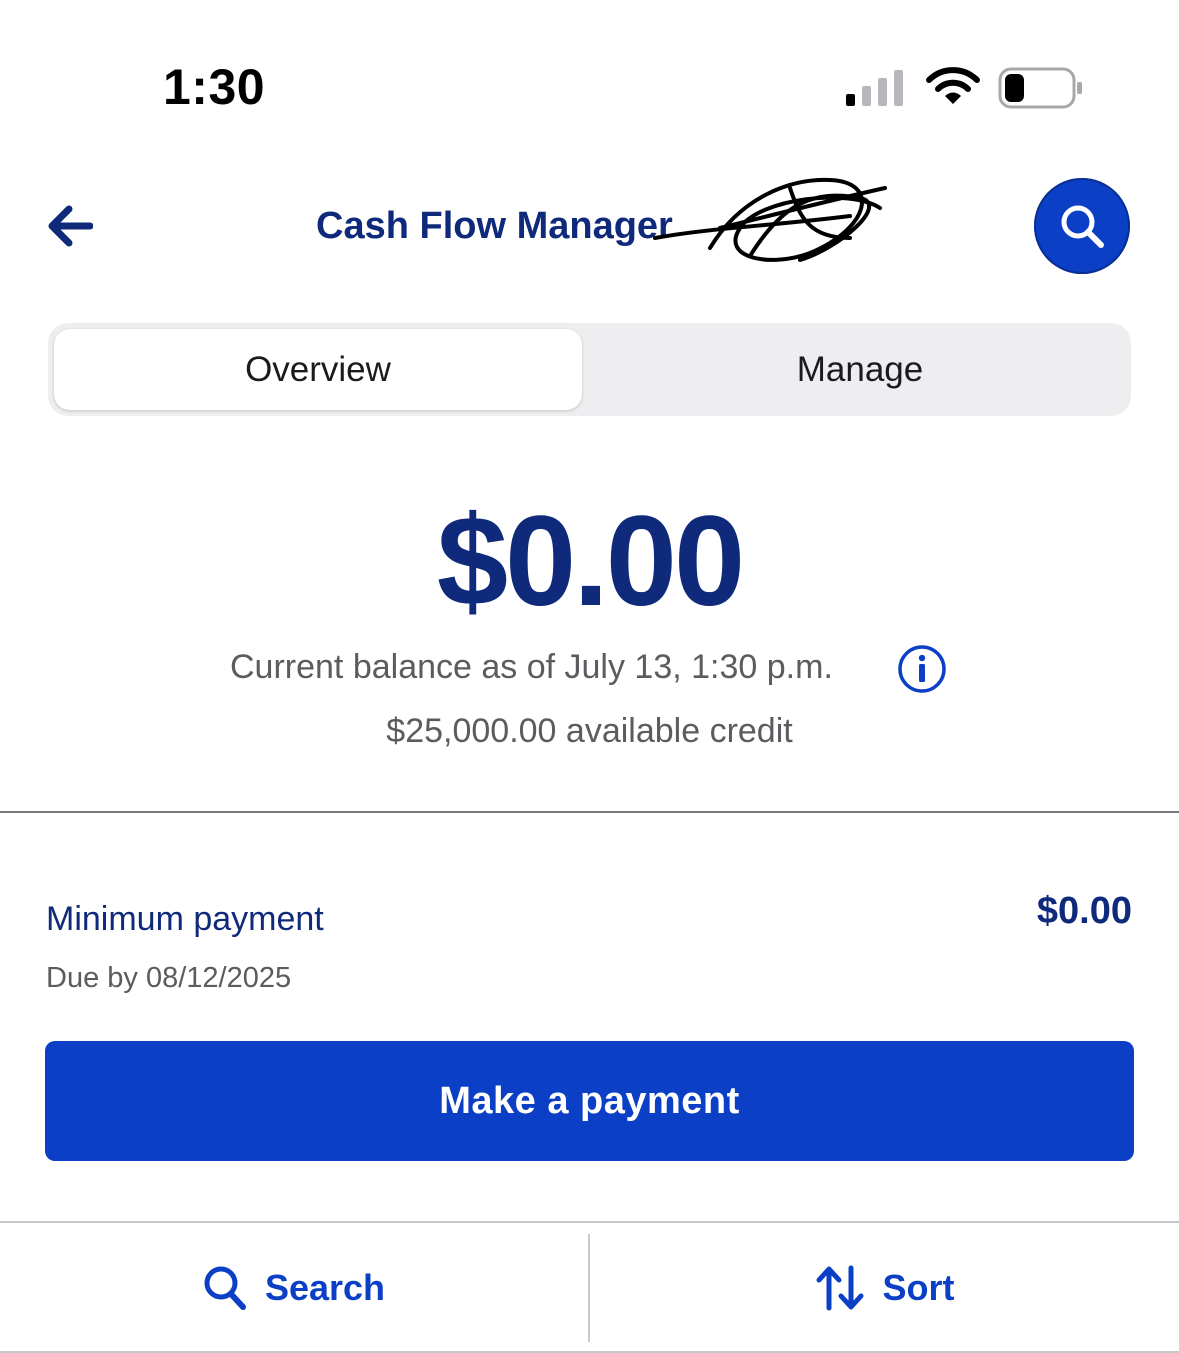 This screenshot has height=1353, width=1179. Describe the element at coordinates (860, 369) in the screenshot. I see `tab-manage: Manage` at that location.